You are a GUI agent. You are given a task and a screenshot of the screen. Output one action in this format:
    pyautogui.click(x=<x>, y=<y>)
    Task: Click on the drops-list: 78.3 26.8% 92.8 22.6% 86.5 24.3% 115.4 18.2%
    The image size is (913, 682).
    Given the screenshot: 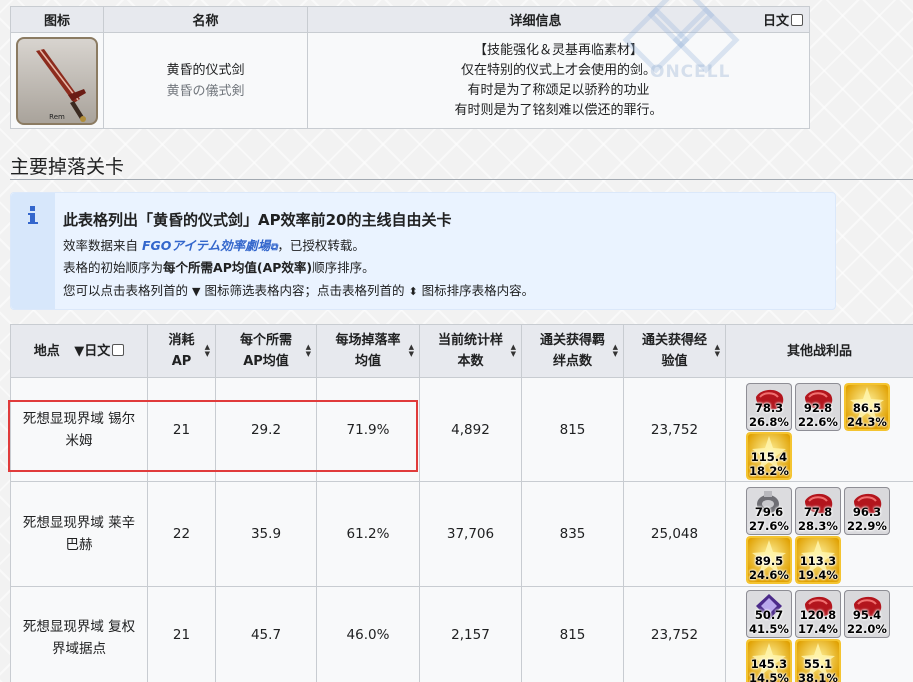 What is the action you would take?
    pyautogui.click(x=819, y=430)
    